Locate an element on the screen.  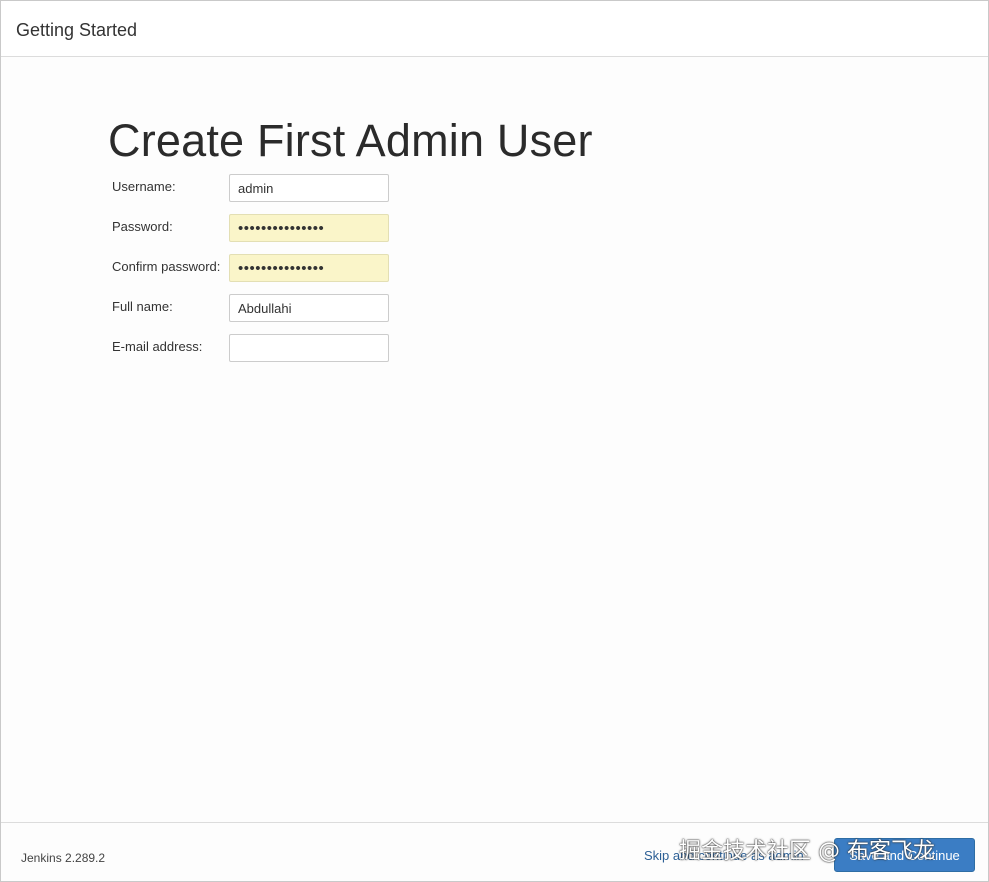
confirm-password-input is located at coordinates (309, 268).